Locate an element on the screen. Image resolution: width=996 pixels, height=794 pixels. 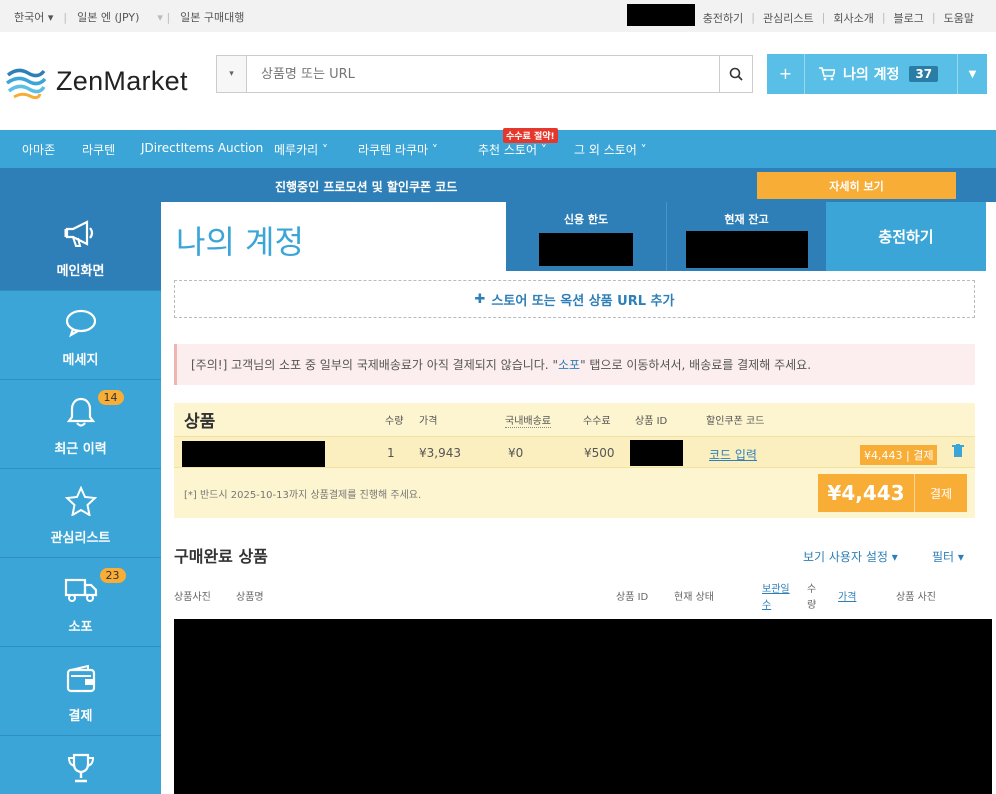
total-pay-button: ¥4,443 결제 is located at coordinates (892, 493).